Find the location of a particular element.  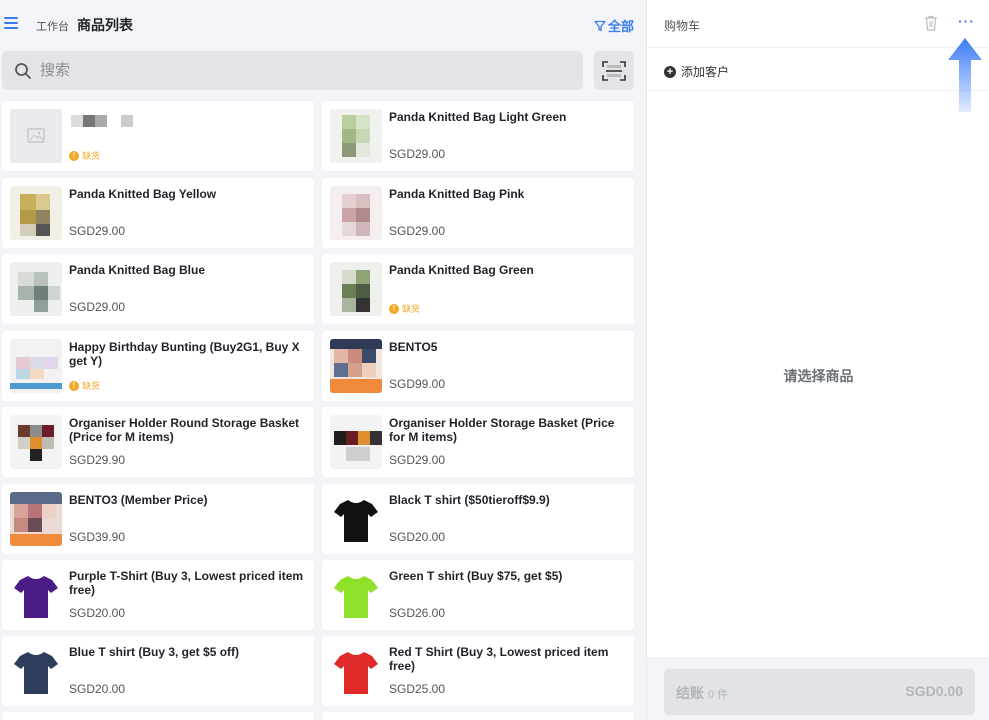

product-name: Panda Knitted Bag Pink is located at coordinates (457, 194).